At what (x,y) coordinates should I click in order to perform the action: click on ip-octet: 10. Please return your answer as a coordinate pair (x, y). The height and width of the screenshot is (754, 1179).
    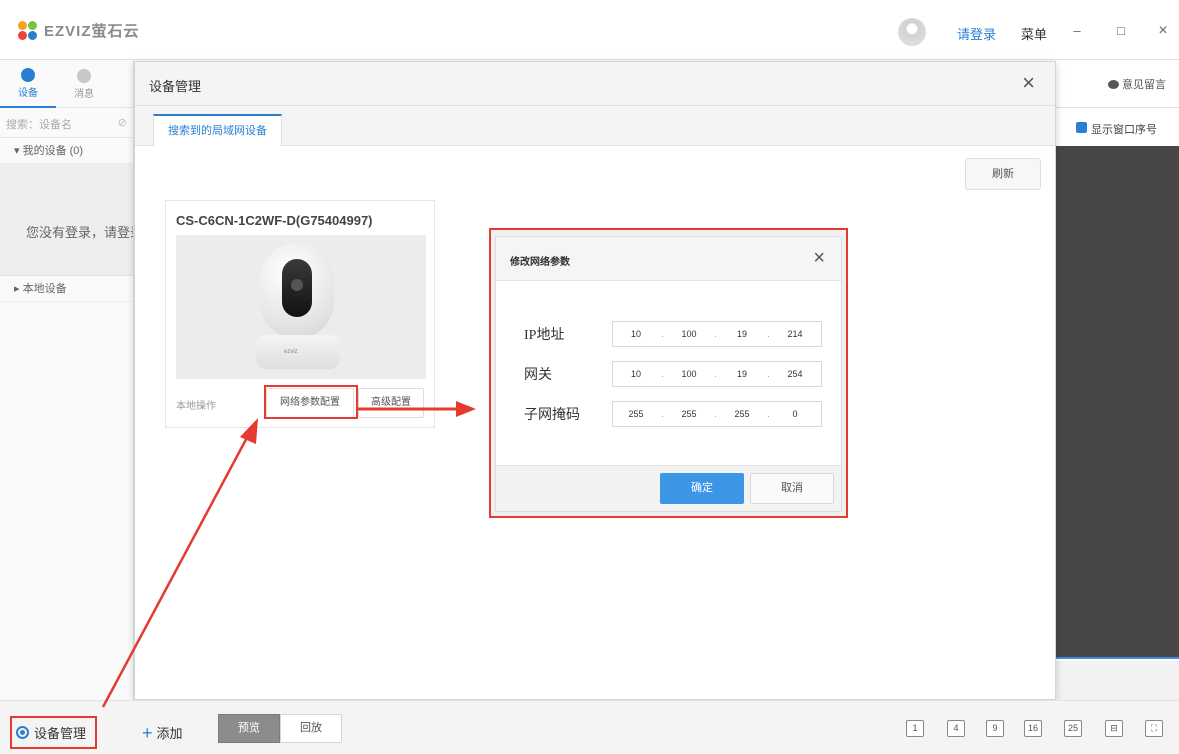
    Looking at the image, I should click on (636, 334).